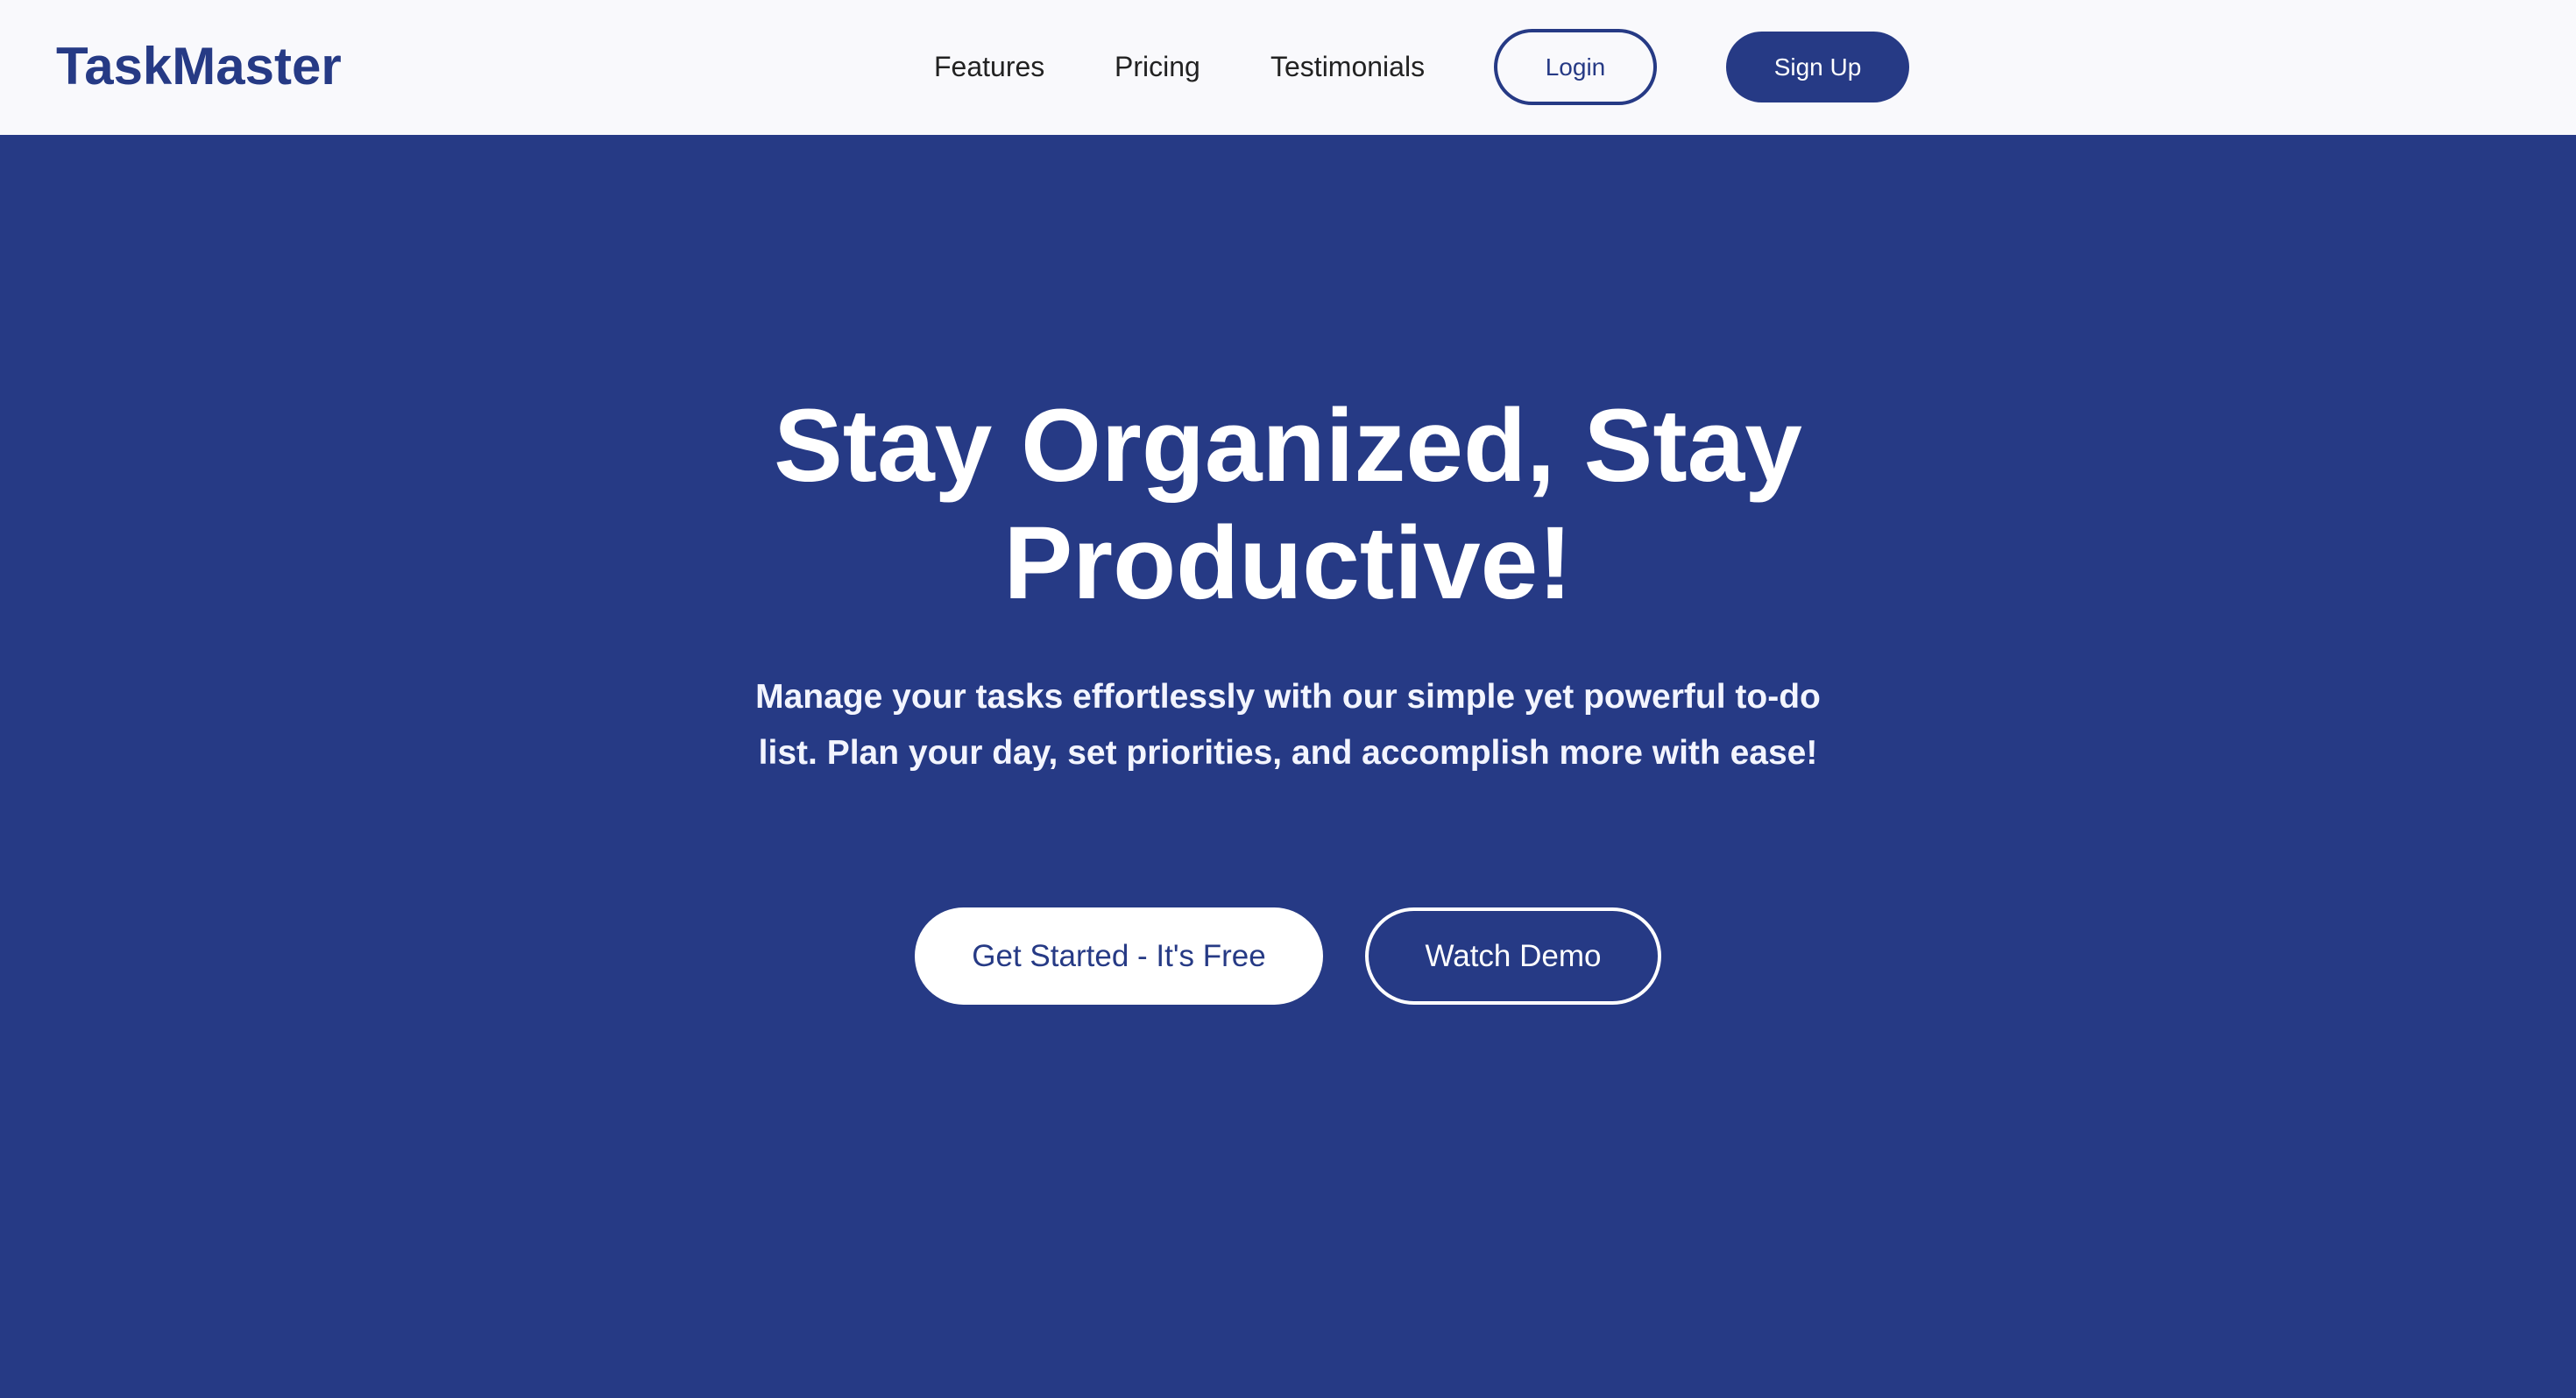 Image resolution: width=2576 pixels, height=1398 pixels. Describe the element at coordinates (989, 67) in the screenshot. I see `nav-link-features: Features` at that location.